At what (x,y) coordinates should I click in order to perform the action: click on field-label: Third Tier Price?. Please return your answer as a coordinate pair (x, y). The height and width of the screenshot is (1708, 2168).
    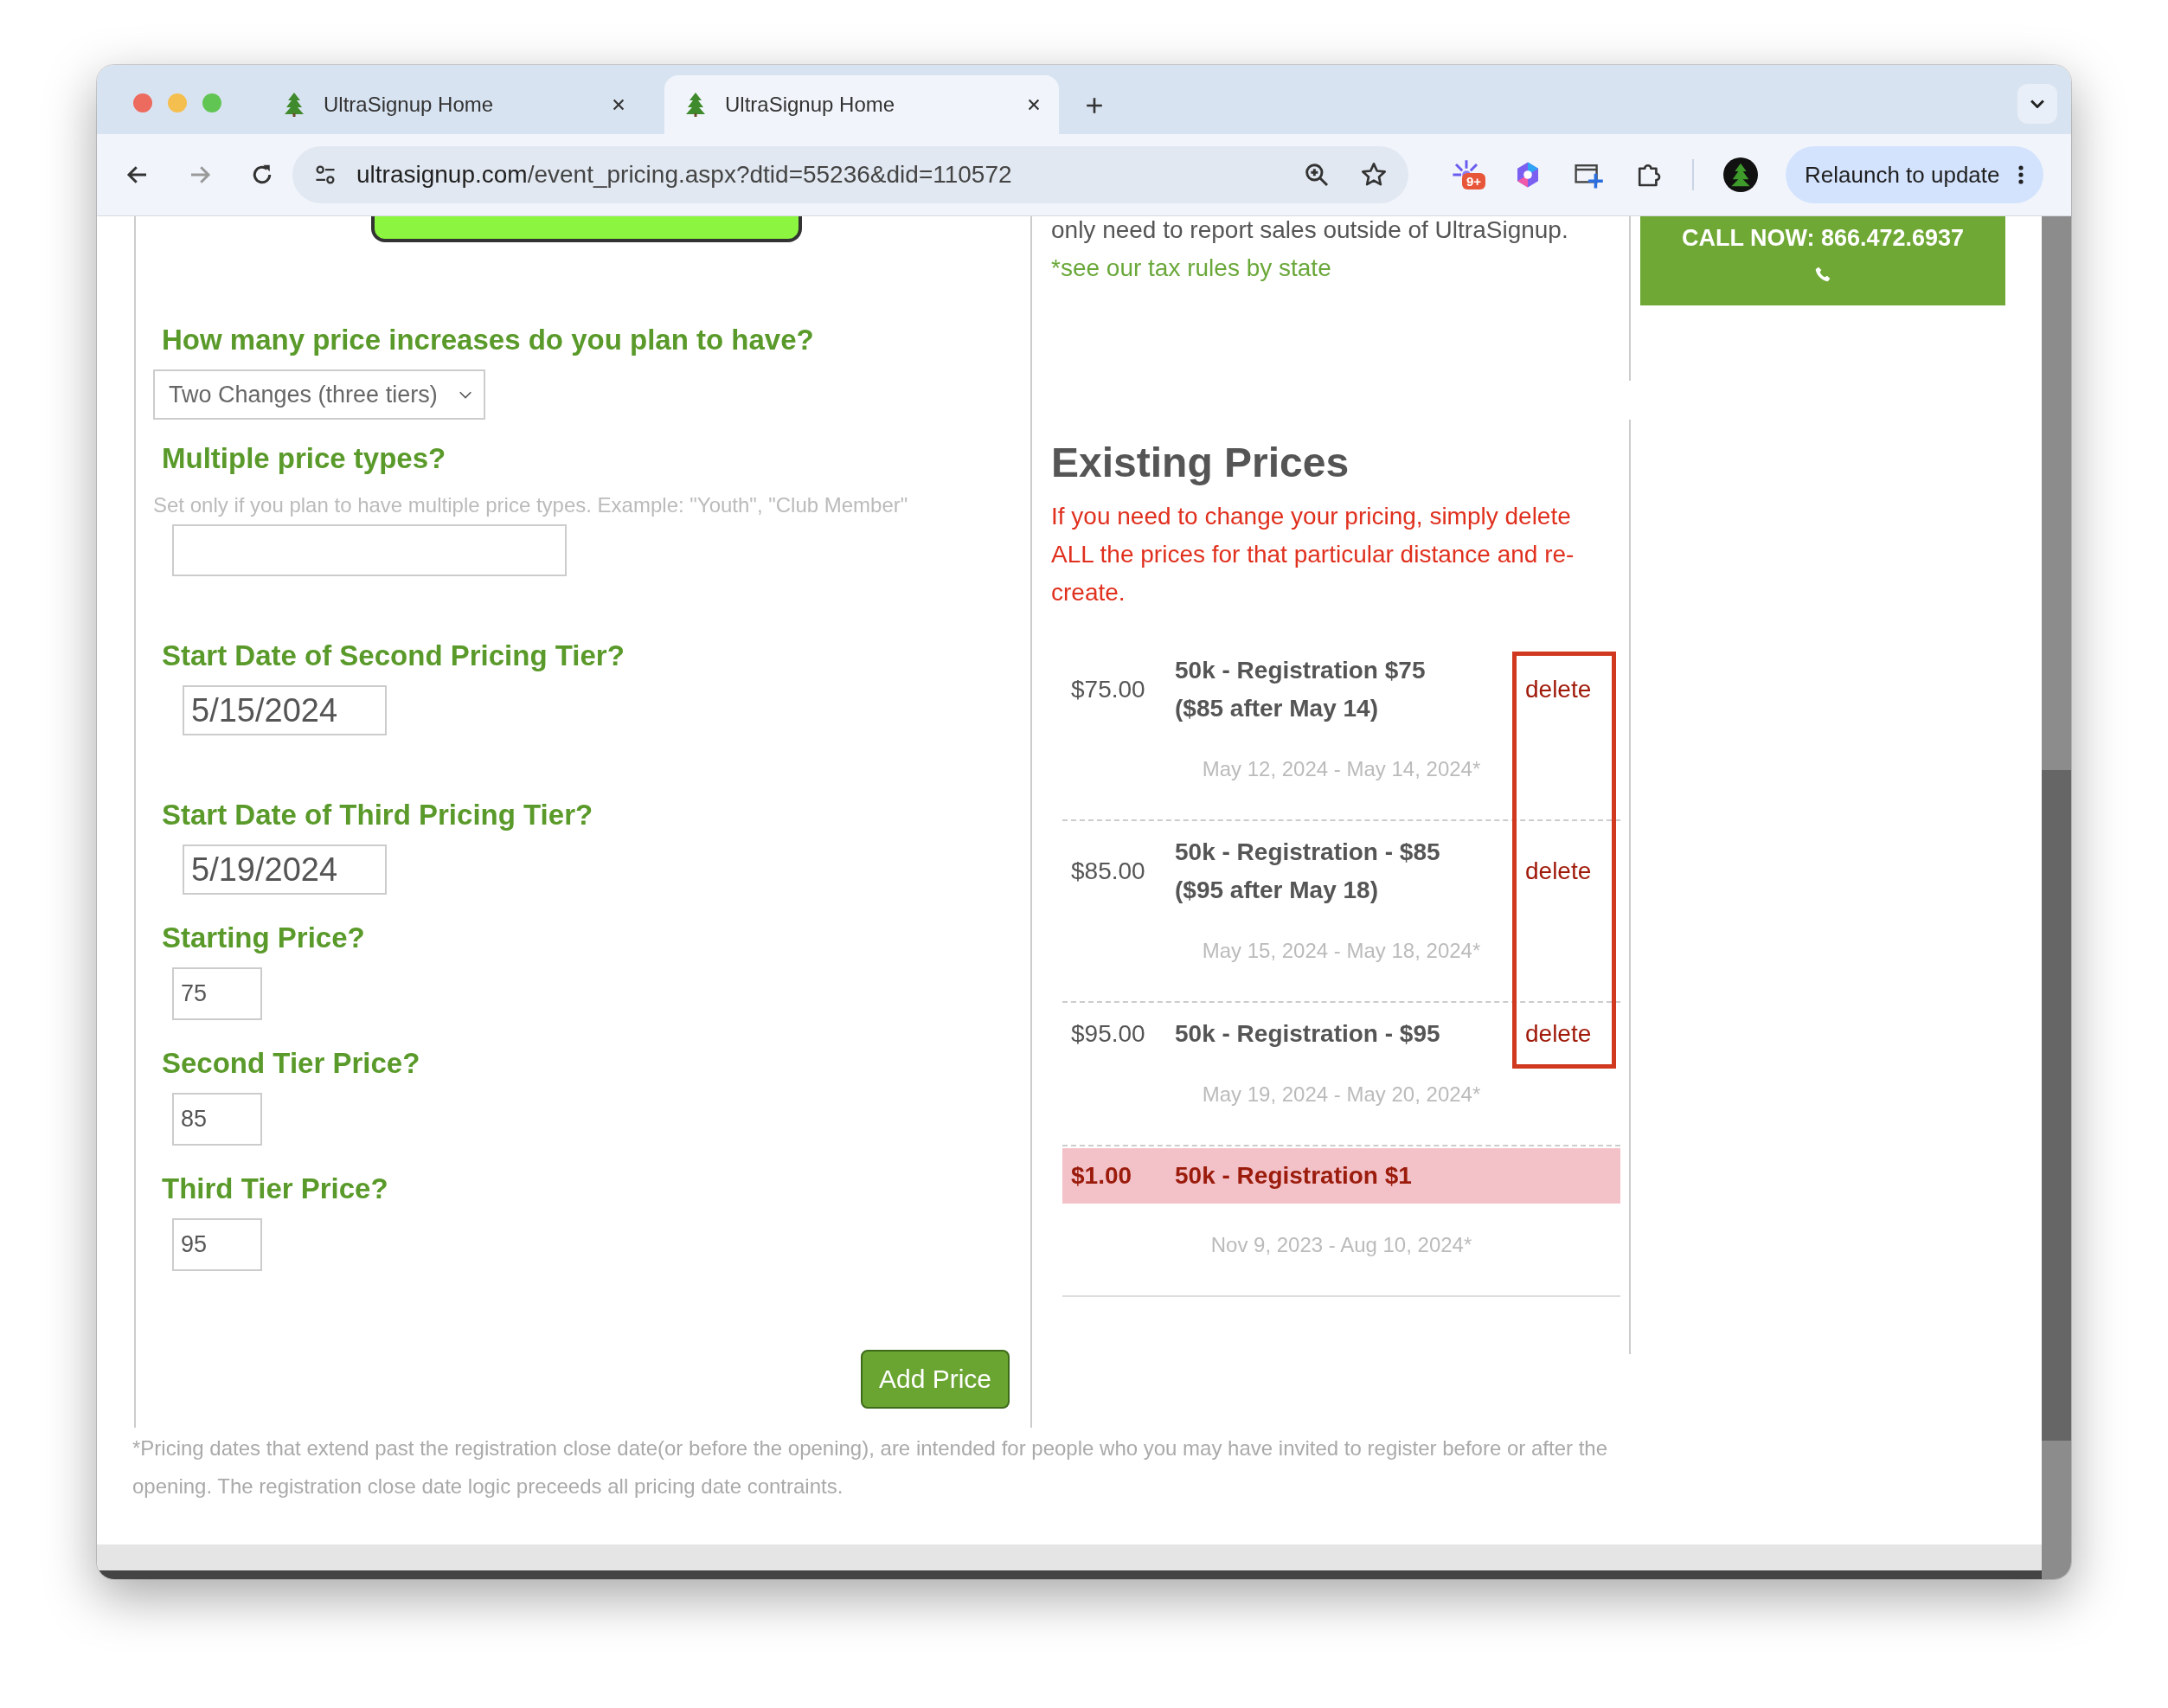
    Looking at the image, I should click on (275, 1189).